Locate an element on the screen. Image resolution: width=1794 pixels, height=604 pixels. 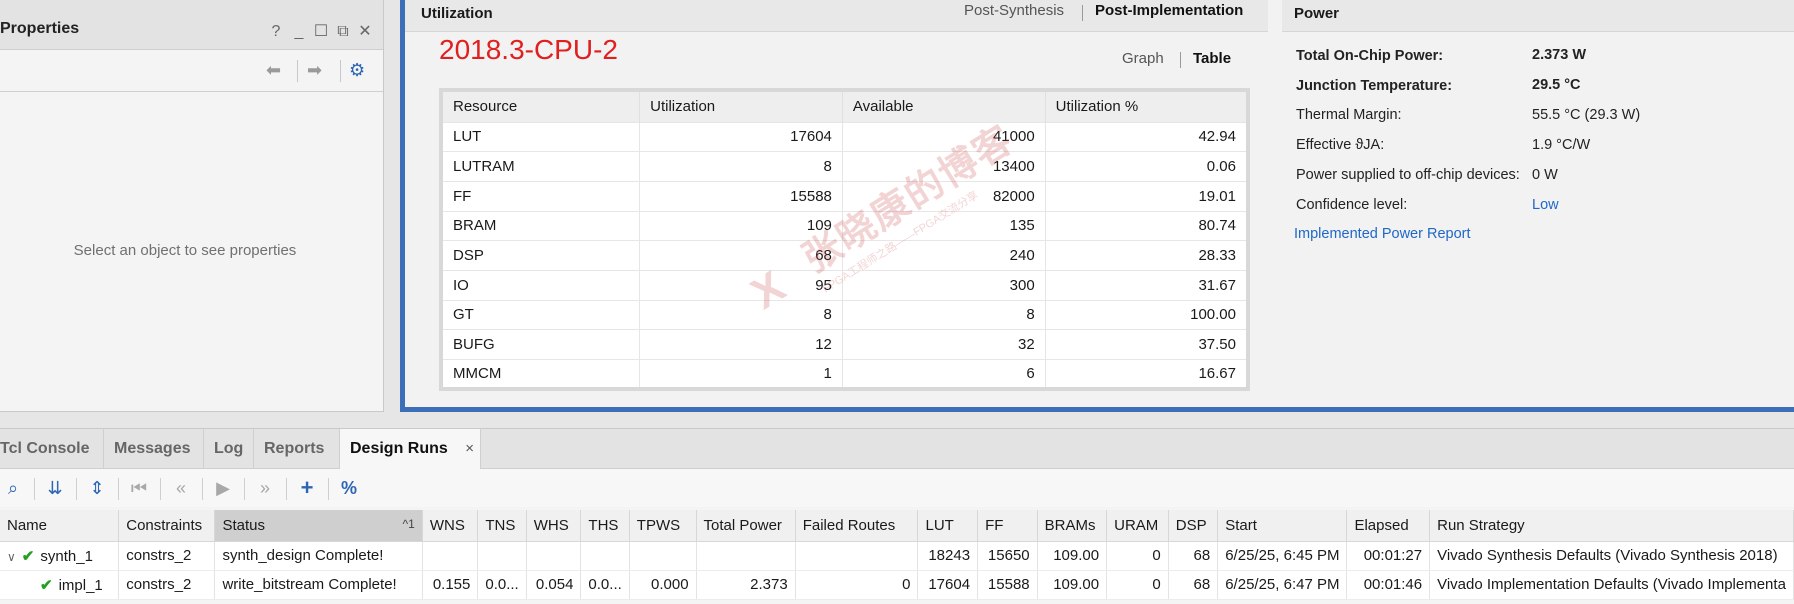
table-link: Table is located at coordinates (1212, 58).